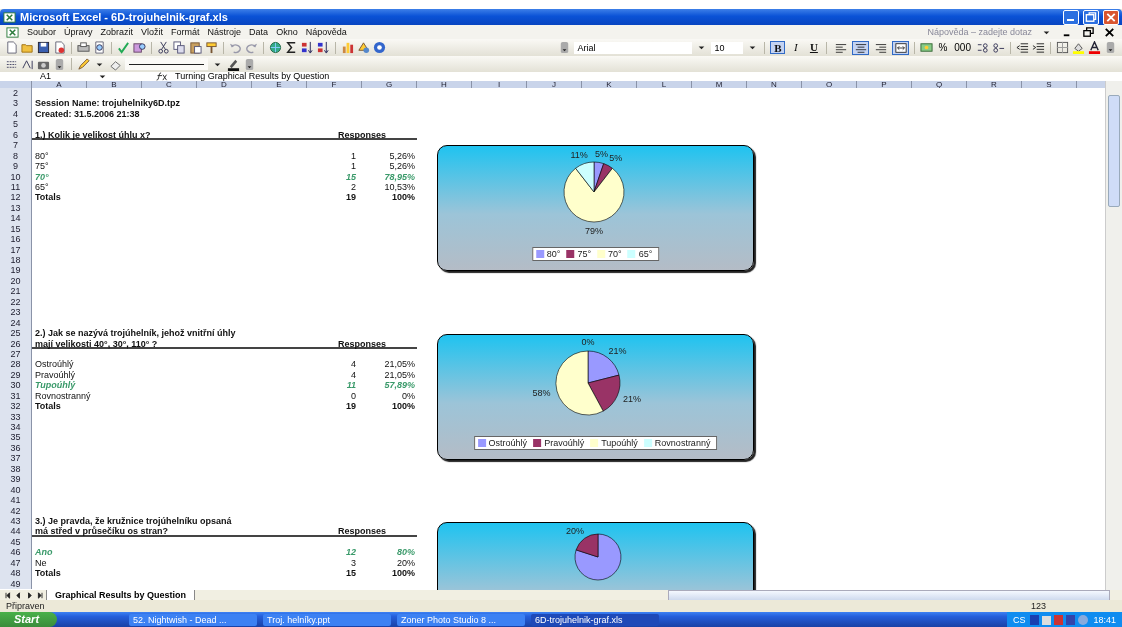 This screenshot has width=1122, height=627. I want to click on help-icon, so click(379, 47).